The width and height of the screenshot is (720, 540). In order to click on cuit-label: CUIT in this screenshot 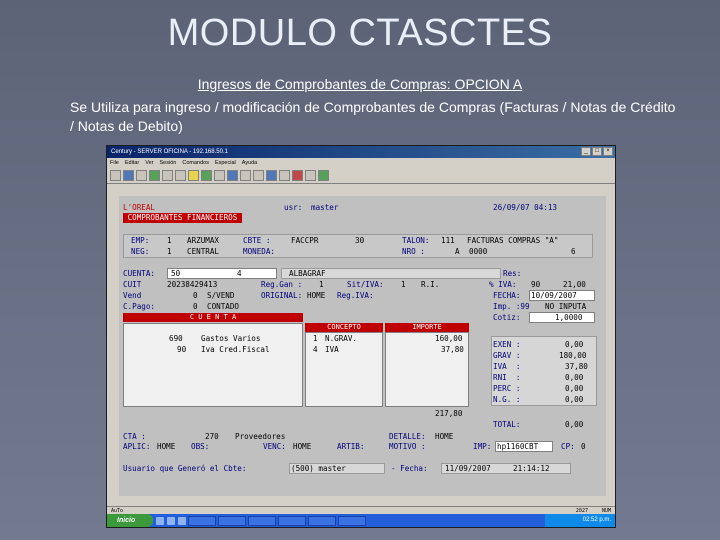, I will do `click(132, 284)`.